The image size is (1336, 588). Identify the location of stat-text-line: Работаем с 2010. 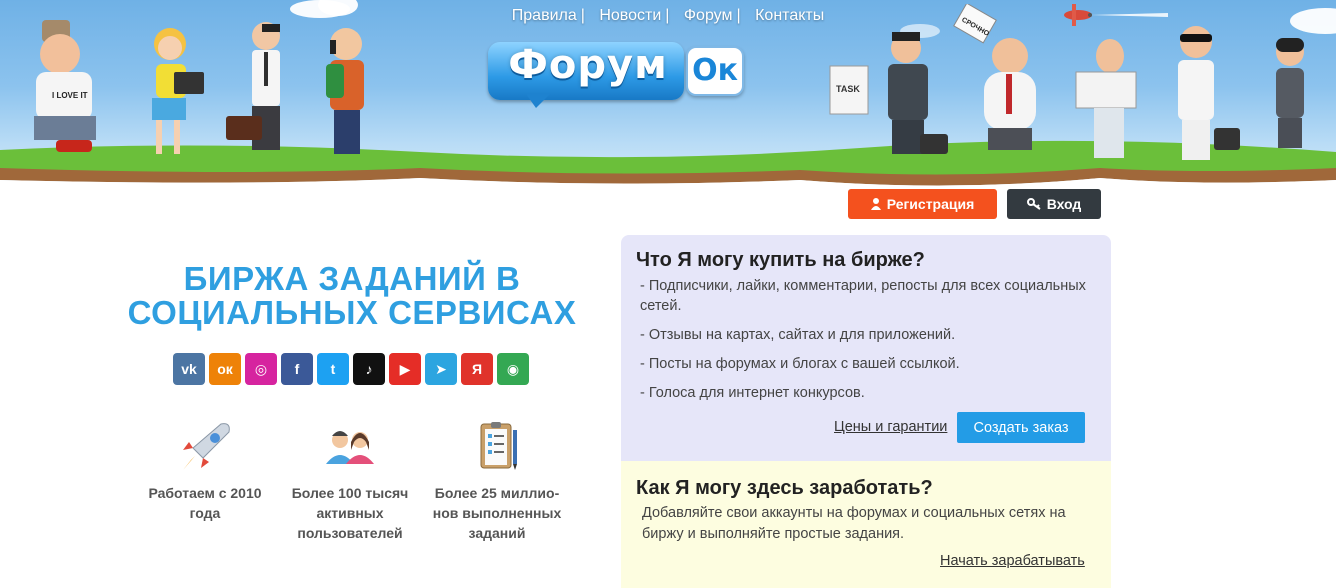
(205, 493).